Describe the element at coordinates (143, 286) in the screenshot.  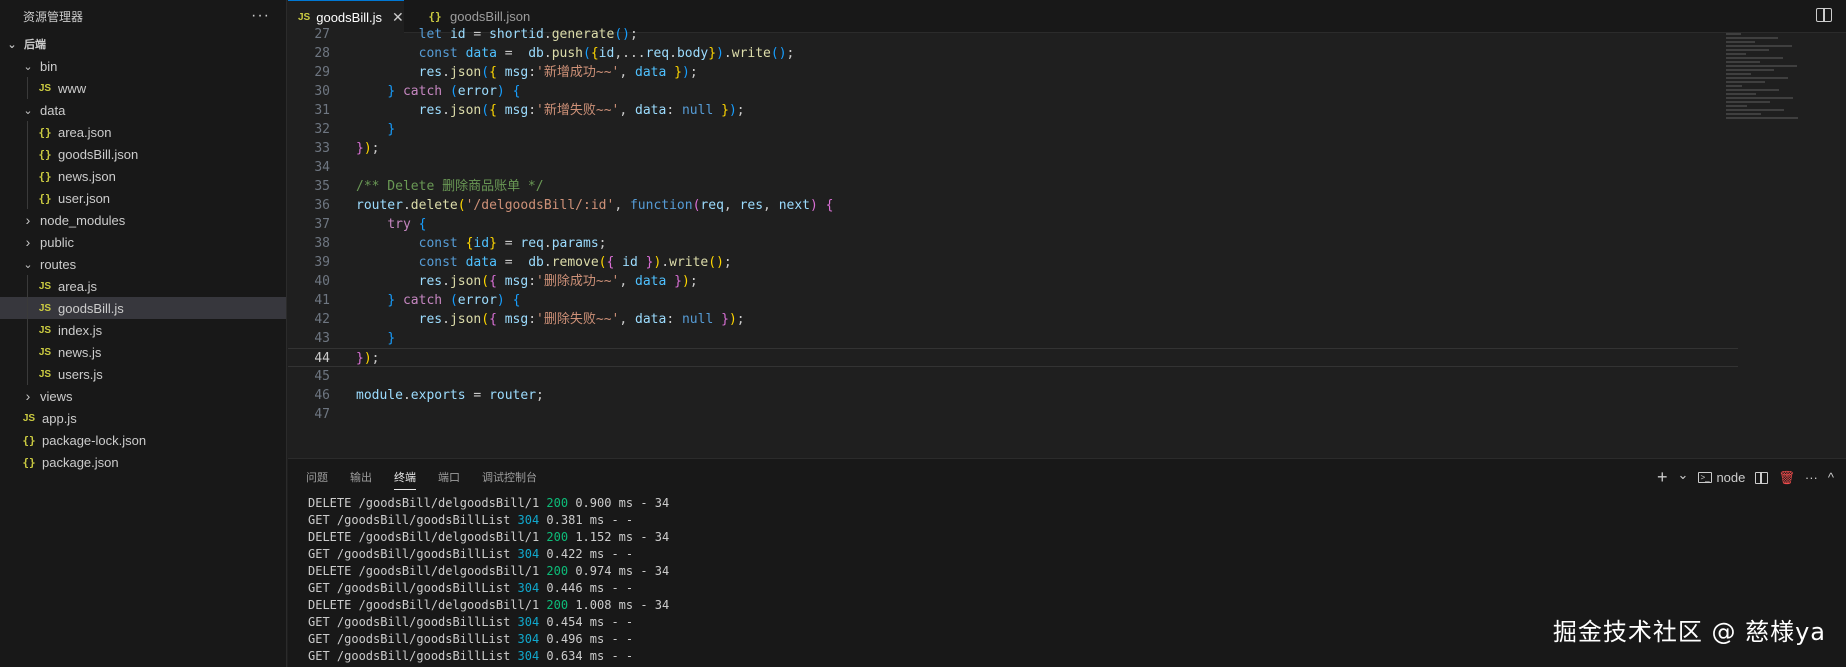
I see `tree-item: JS area.js` at that location.